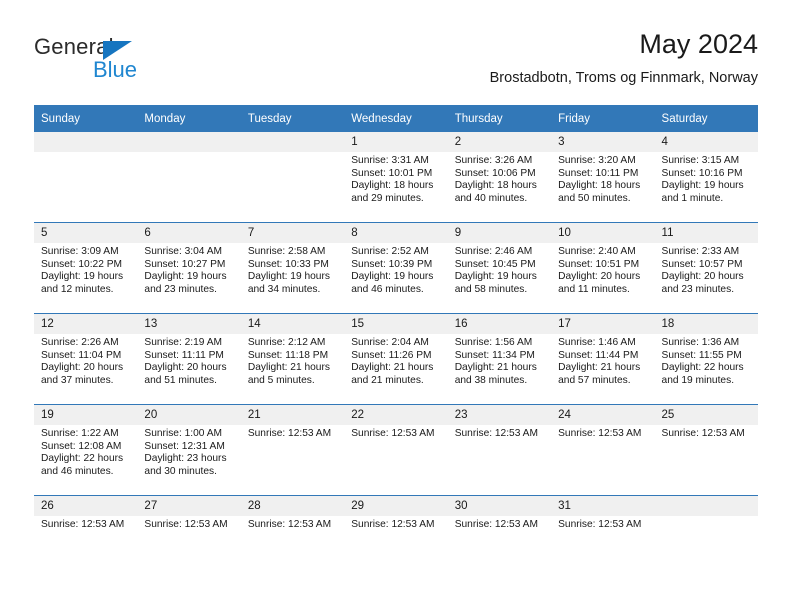  Describe the element at coordinates (292, 450) in the screenshot. I see `calendar-day-cell: 21 Sunrise: 12:53 AM` at that location.